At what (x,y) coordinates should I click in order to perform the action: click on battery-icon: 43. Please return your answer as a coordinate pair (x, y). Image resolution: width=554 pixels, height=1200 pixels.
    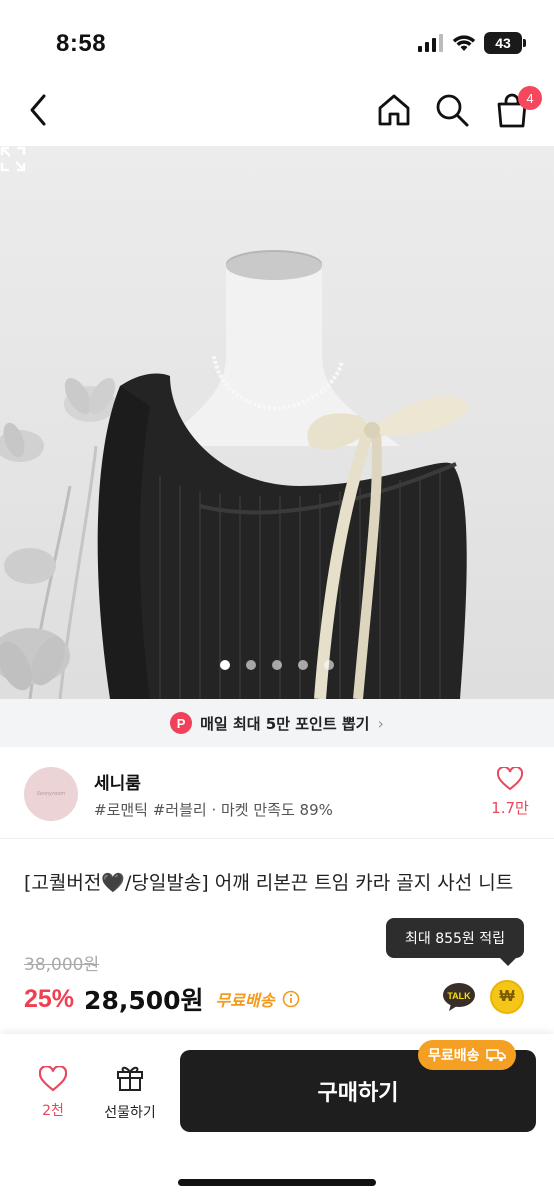
    Looking at the image, I should click on (505, 43).